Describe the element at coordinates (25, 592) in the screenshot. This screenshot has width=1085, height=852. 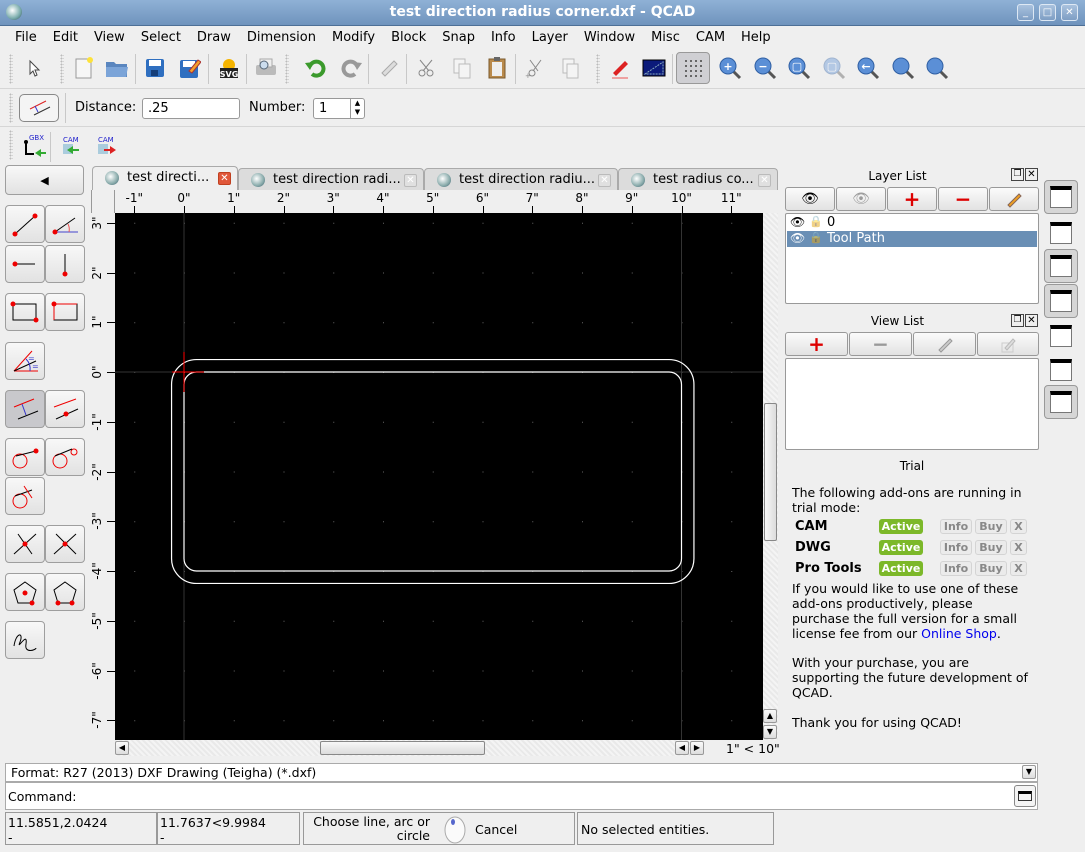
I see `polygon-center-button` at that location.